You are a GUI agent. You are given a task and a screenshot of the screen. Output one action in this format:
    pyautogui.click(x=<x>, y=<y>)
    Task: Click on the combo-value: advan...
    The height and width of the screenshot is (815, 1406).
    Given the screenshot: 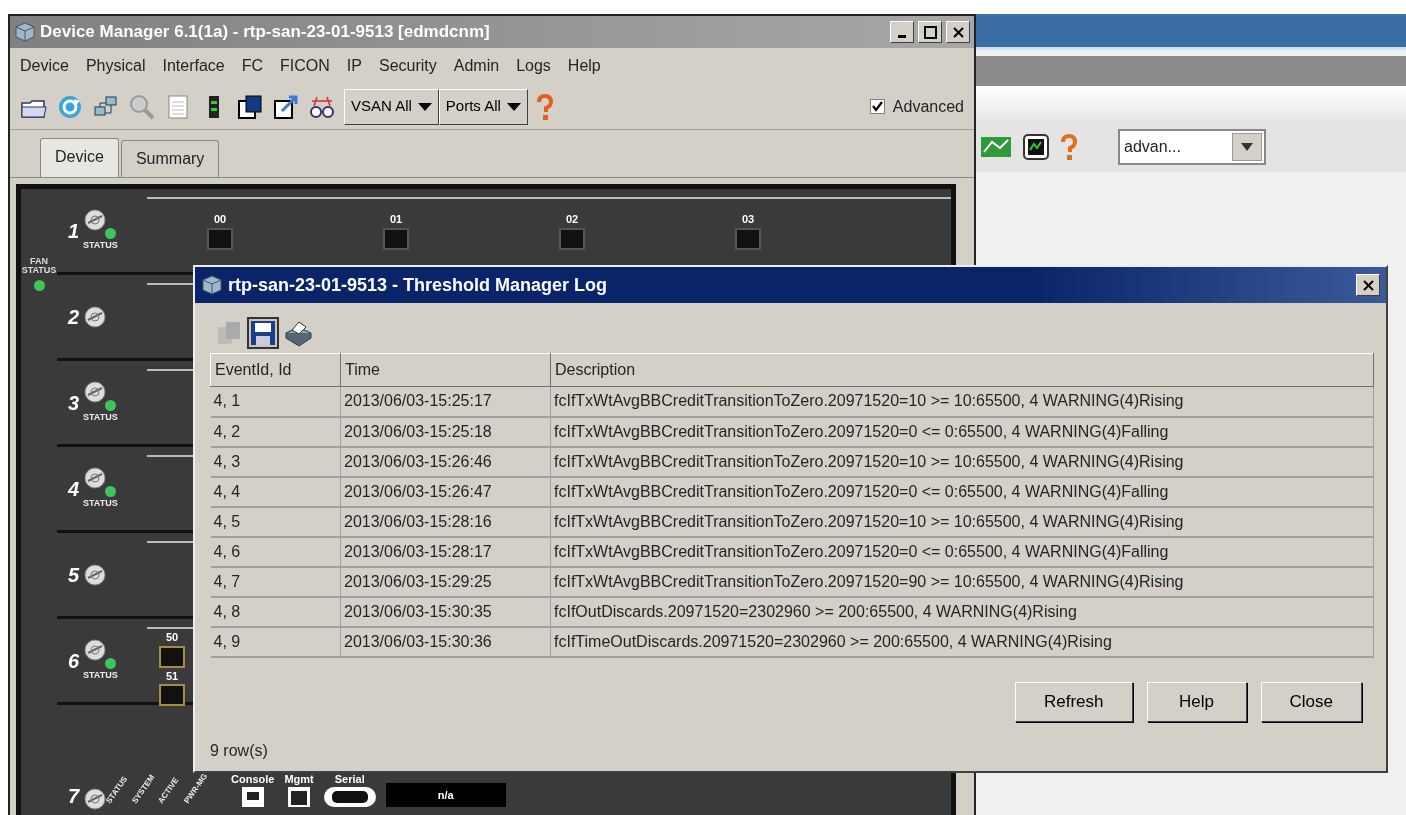 What is the action you would take?
    pyautogui.click(x=1152, y=147)
    